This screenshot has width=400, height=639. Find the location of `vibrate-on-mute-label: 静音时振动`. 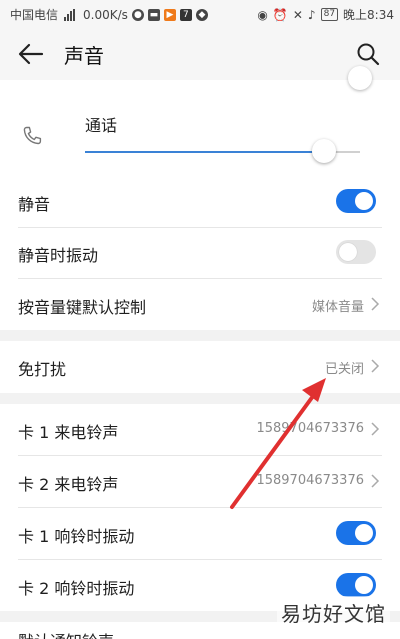

vibrate-on-mute-label: 静音时振动 is located at coordinates (58, 255).